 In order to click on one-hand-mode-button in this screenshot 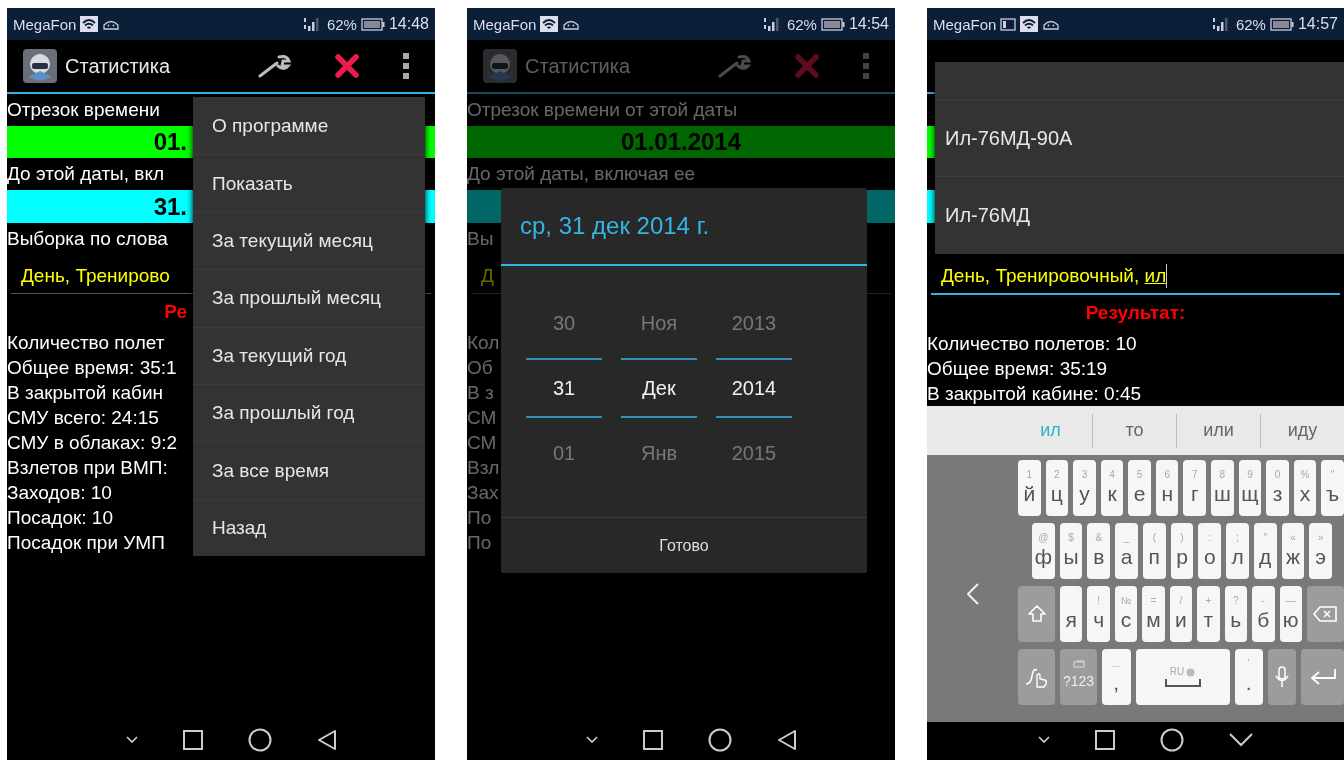, I will do `click(972, 593)`.